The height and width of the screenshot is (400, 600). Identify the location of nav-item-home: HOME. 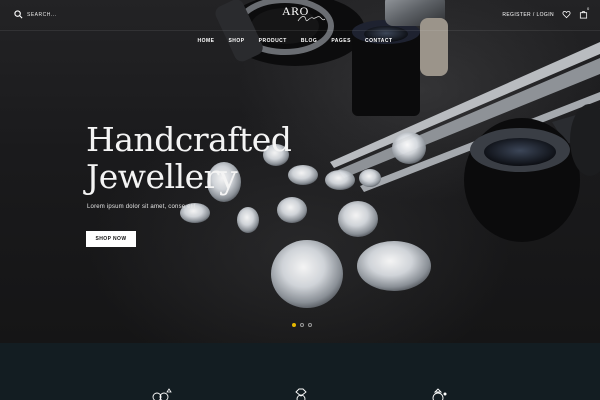
(205, 41).